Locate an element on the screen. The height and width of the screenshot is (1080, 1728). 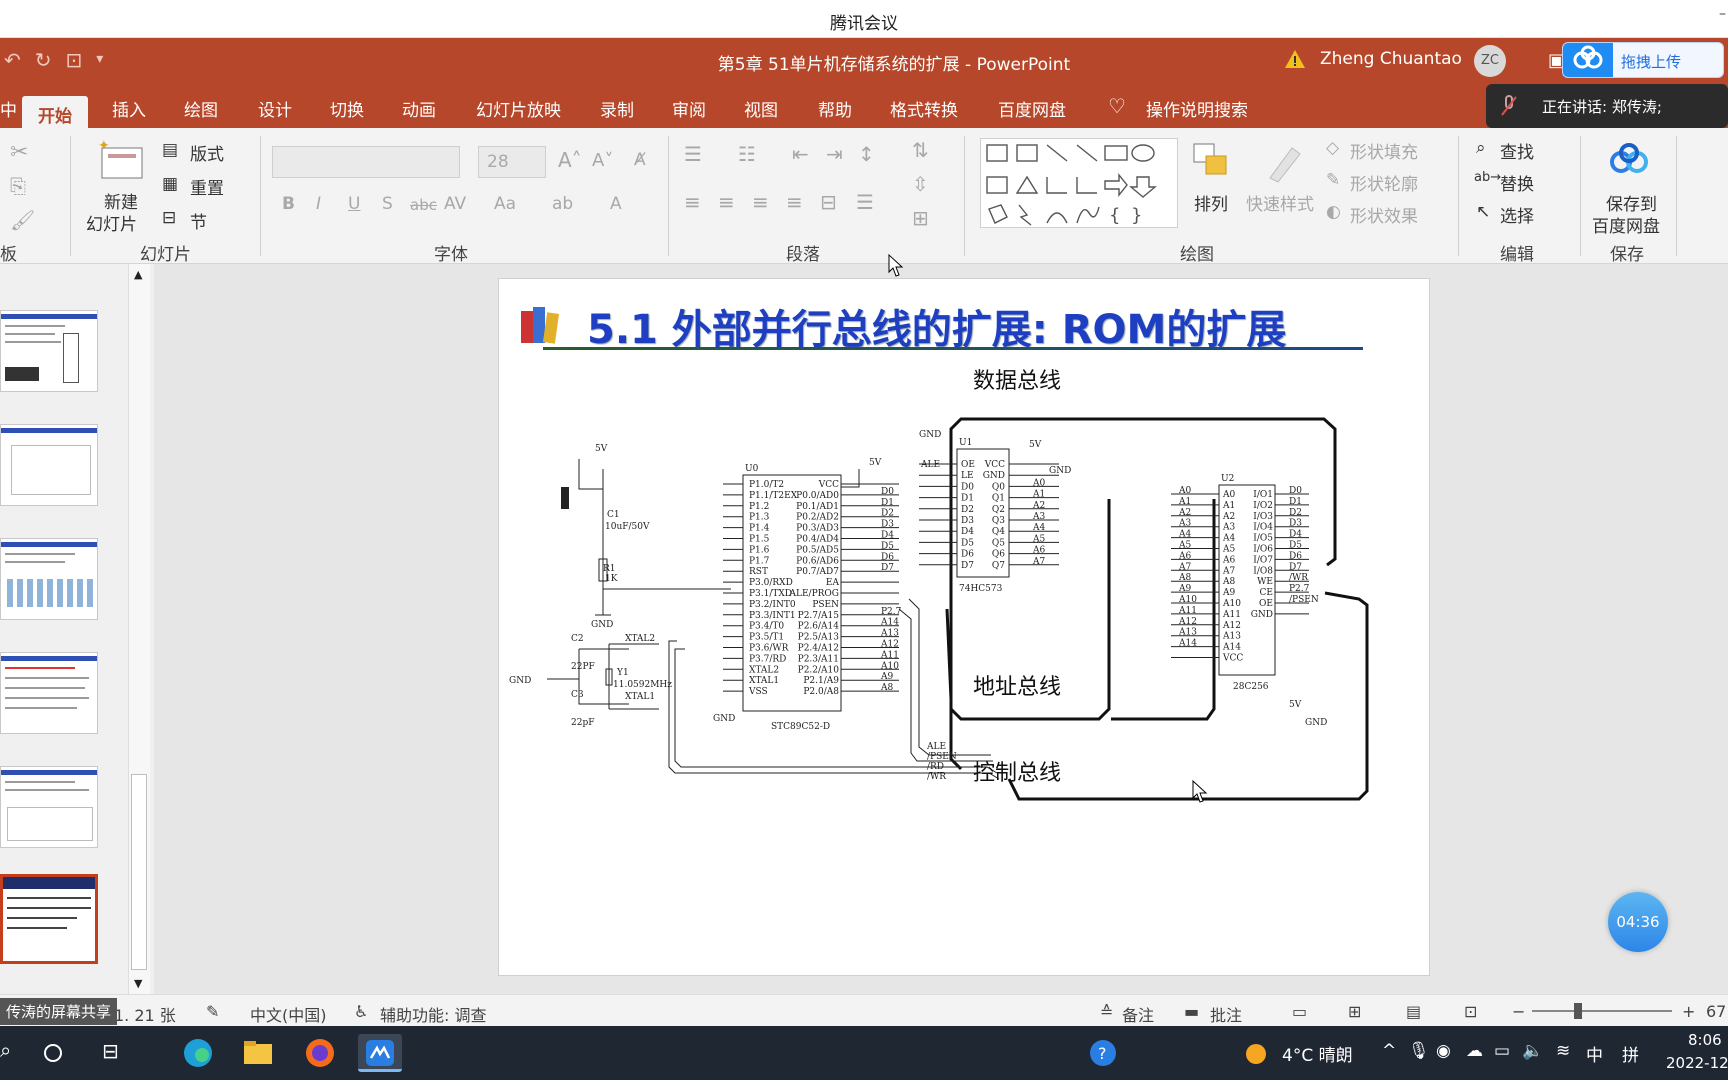
zoom-level: 67 is located at coordinates (1716, 1011).